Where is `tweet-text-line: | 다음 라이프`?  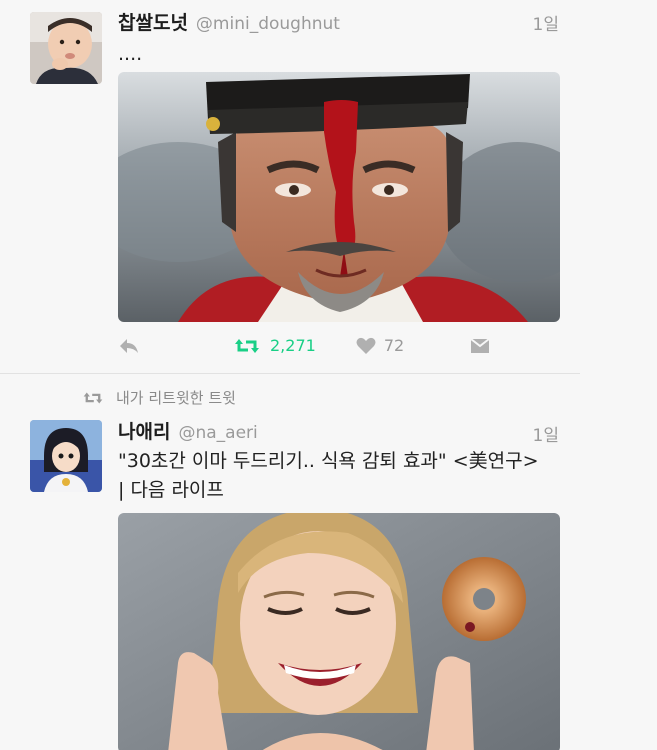 tweet-text-line: | 다음 라이프 is located at coordinates (343, 490).